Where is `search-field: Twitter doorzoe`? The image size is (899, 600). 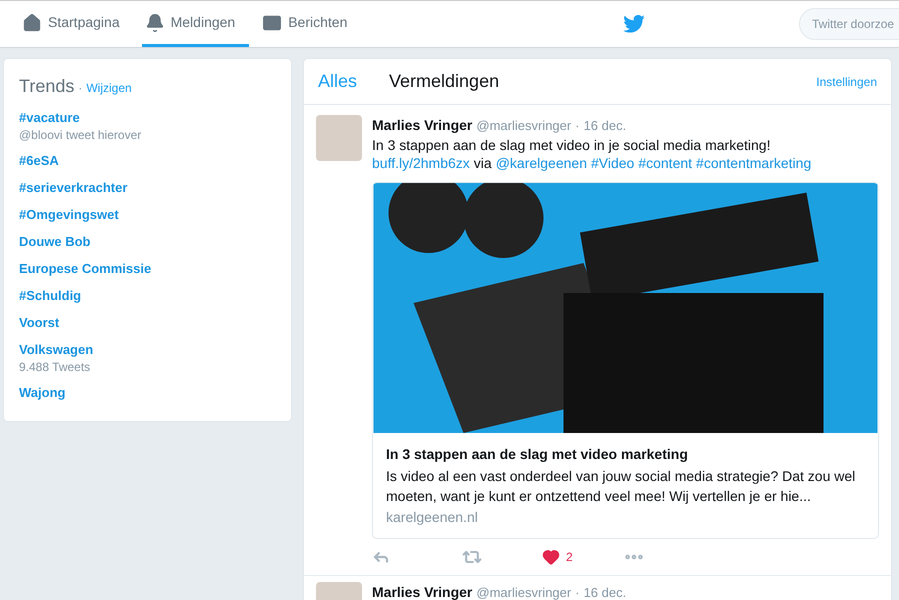
search-field: Twitter doorzoe is located at coordinates (849, 24).